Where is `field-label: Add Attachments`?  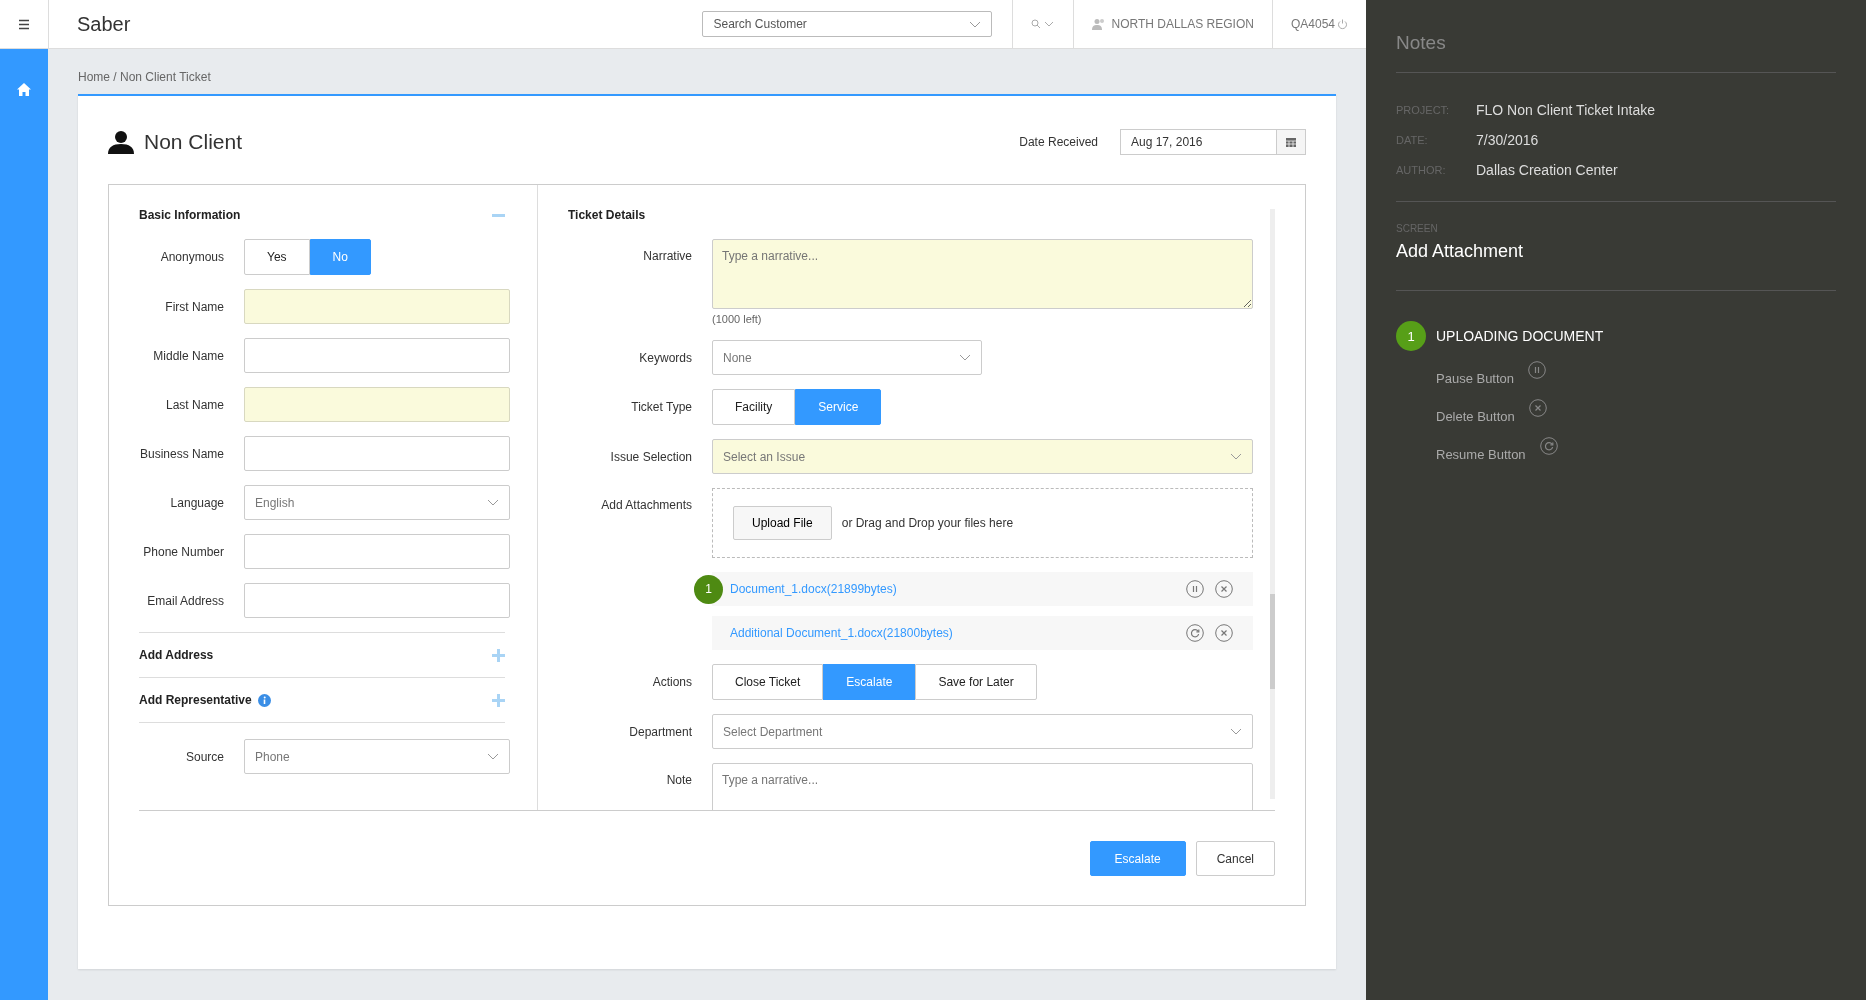
field-label: Add Attachments is located at coordinates (646, 504).